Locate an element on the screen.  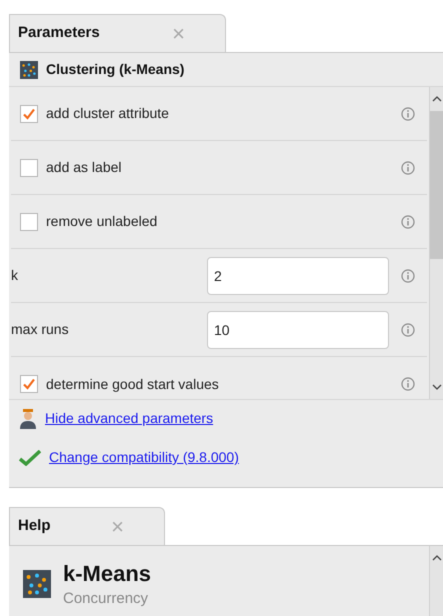
panel-tab: Help × is located at coordinates (87, 526).